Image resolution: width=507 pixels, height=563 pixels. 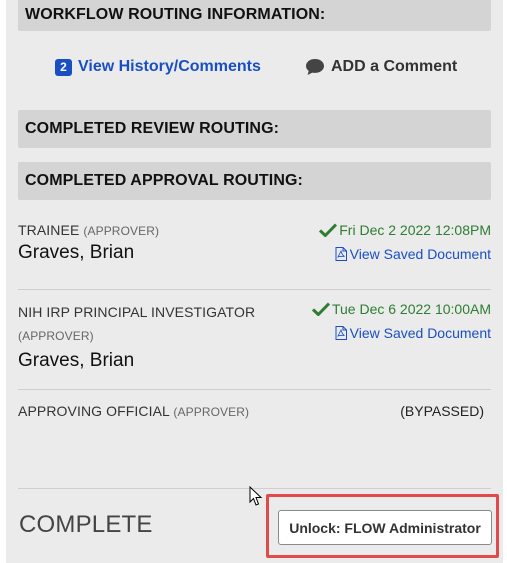 What do you see at coordinates (254, 15) in the screenshot?
I see `workflow-routing-header: WORKFLOW ROUTING INFORMATION:` at bounding box center [254, 15].